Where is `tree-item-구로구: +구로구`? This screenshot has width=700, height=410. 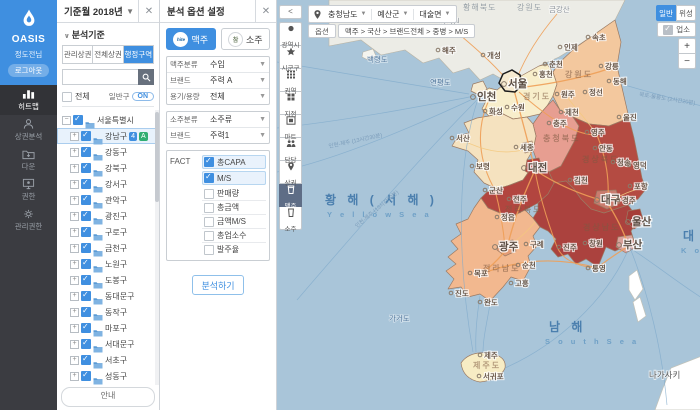 tree-item-구로구: +구로구 is located at coordinates (108, 232).